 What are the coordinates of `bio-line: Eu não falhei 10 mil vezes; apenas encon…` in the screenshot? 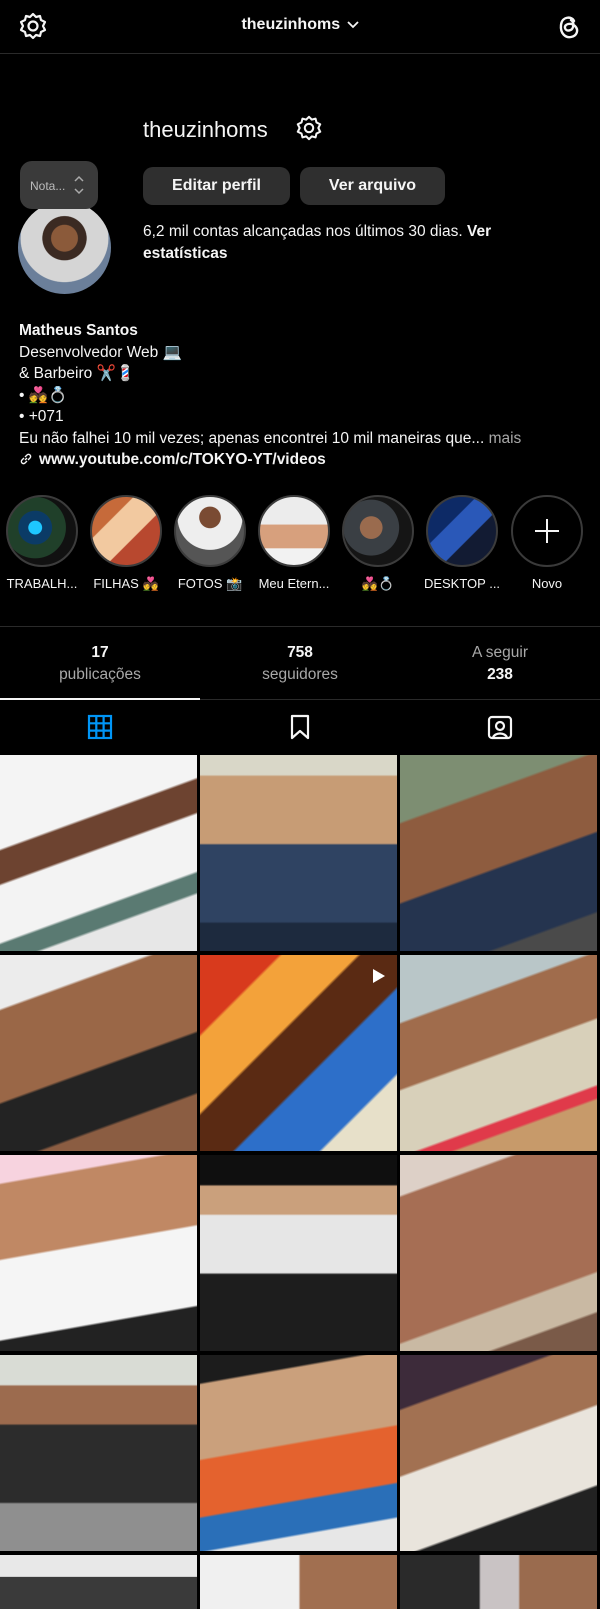 It's located at (304, 439).